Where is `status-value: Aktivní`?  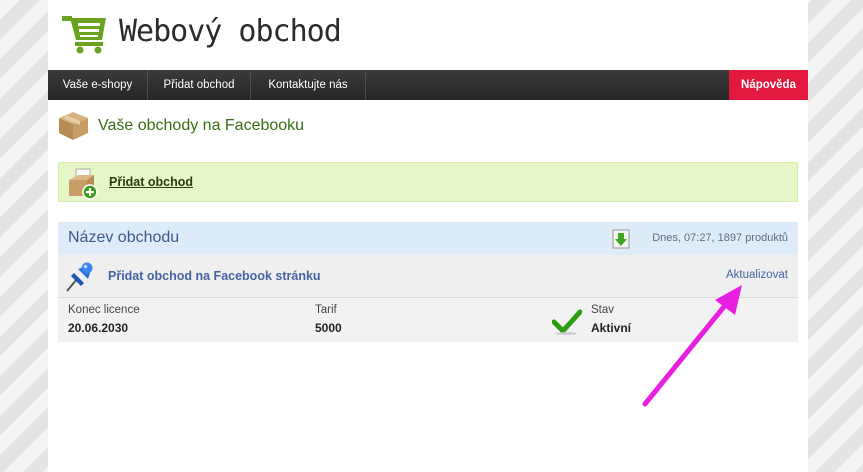 status-value: Aktivní is located at coordinates (611, 328).